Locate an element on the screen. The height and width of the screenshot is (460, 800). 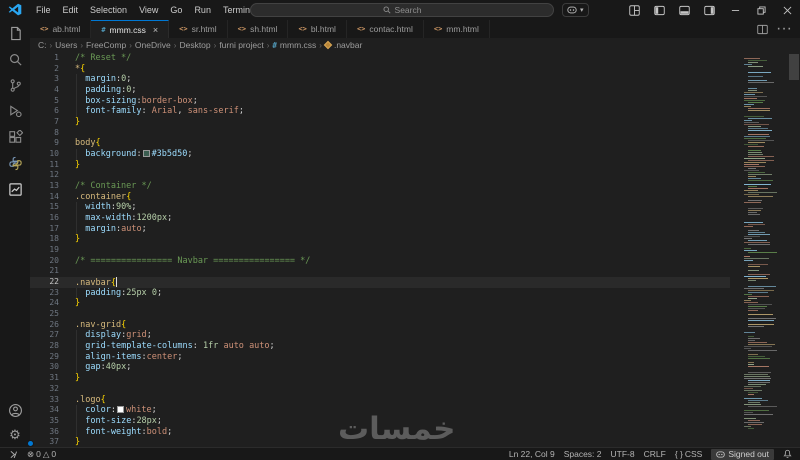
tab-contac.html: <> contac.html is located at coordinates (385, 29).